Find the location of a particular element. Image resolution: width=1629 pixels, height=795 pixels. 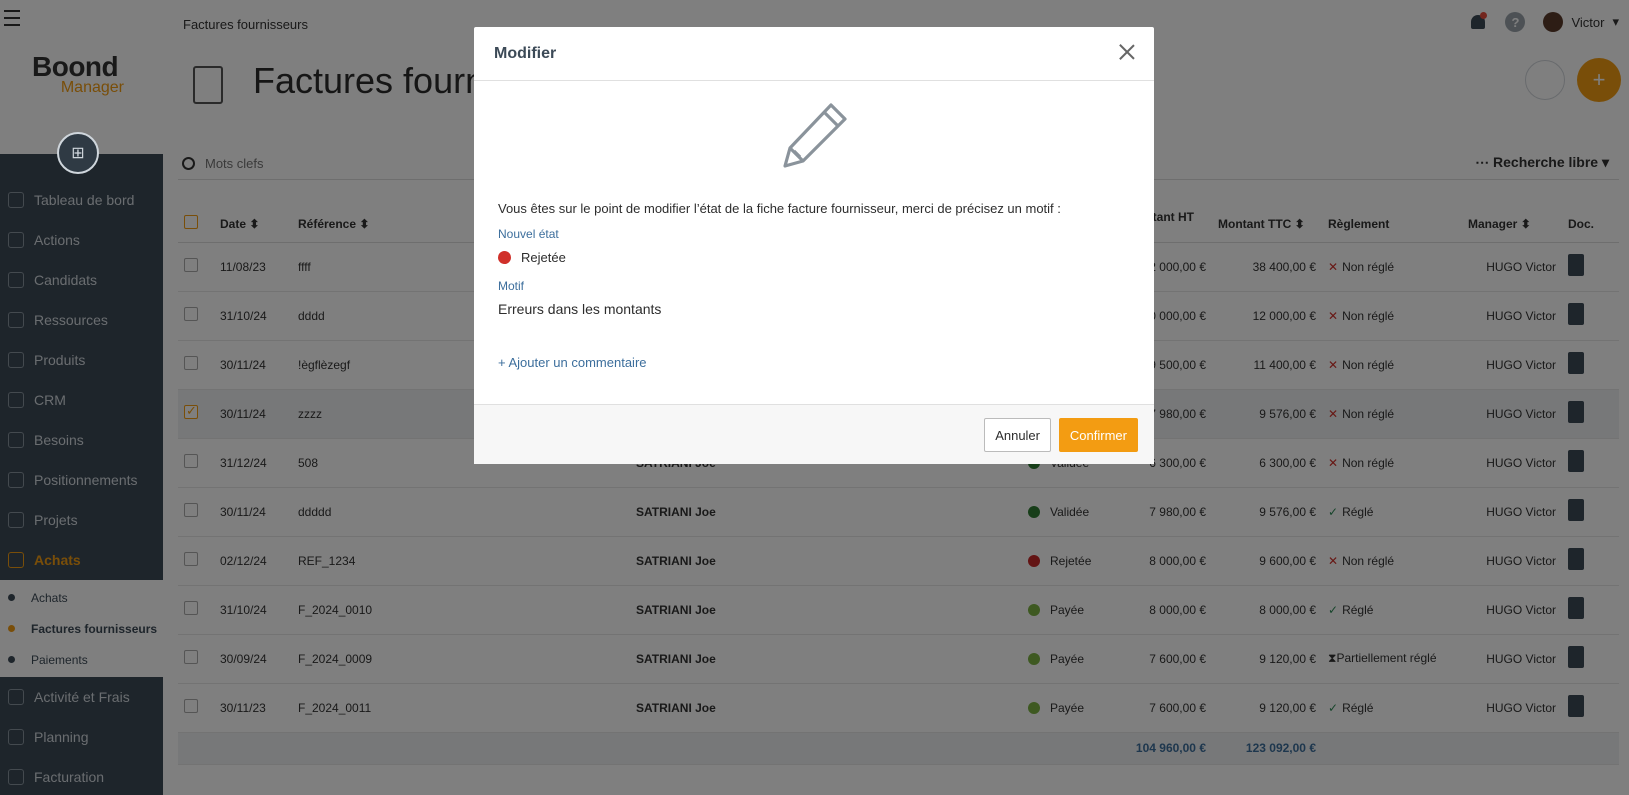

reason-label: Motif is located at coordinates (511, 286).